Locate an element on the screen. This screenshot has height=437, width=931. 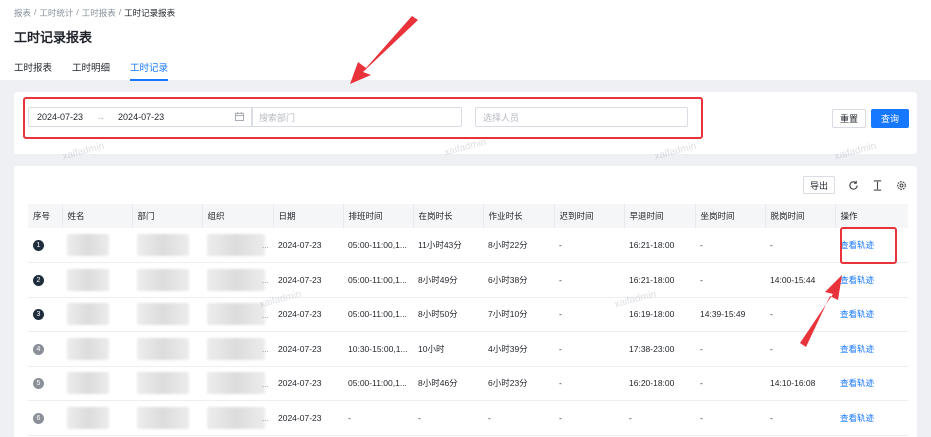
early-leave-cell: 16:19-18:00 is located at coordinates (659, 314).